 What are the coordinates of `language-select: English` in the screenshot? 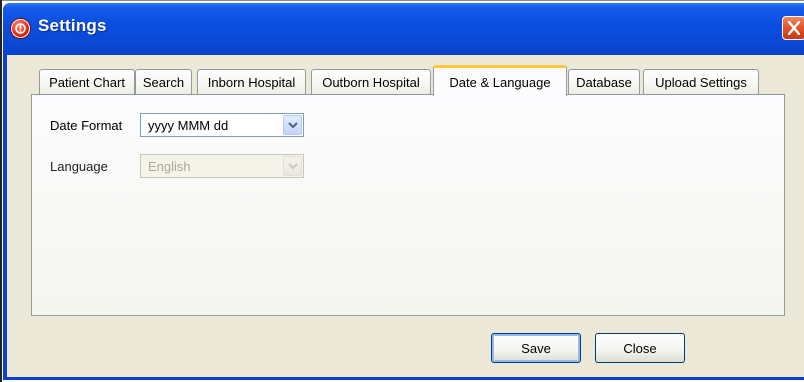 It's located at (222, 166).